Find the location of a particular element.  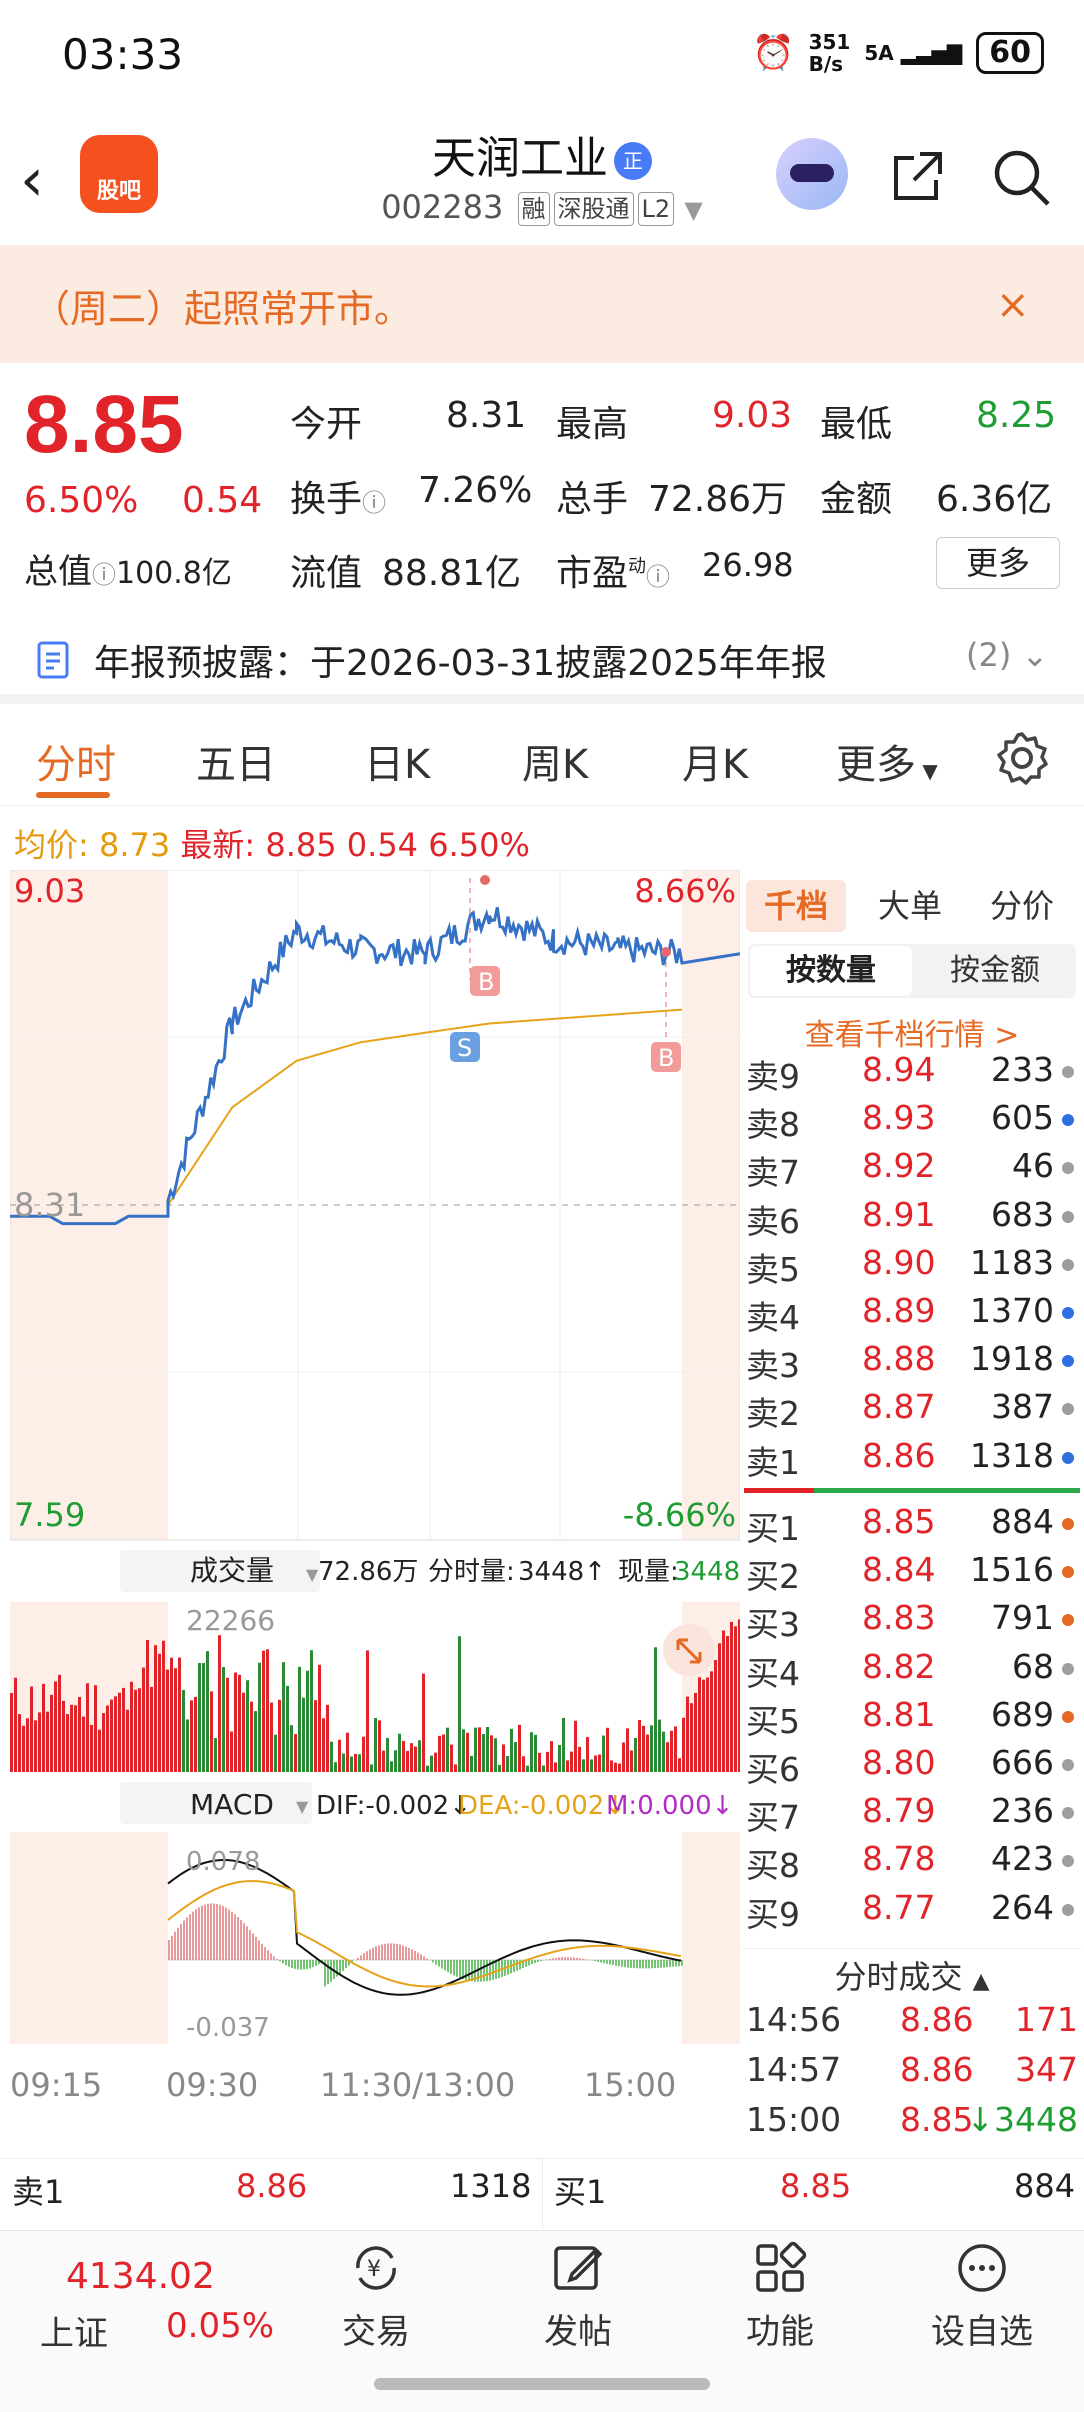

tab-more: 更多 ▼ is located at coordinates (887, 761).